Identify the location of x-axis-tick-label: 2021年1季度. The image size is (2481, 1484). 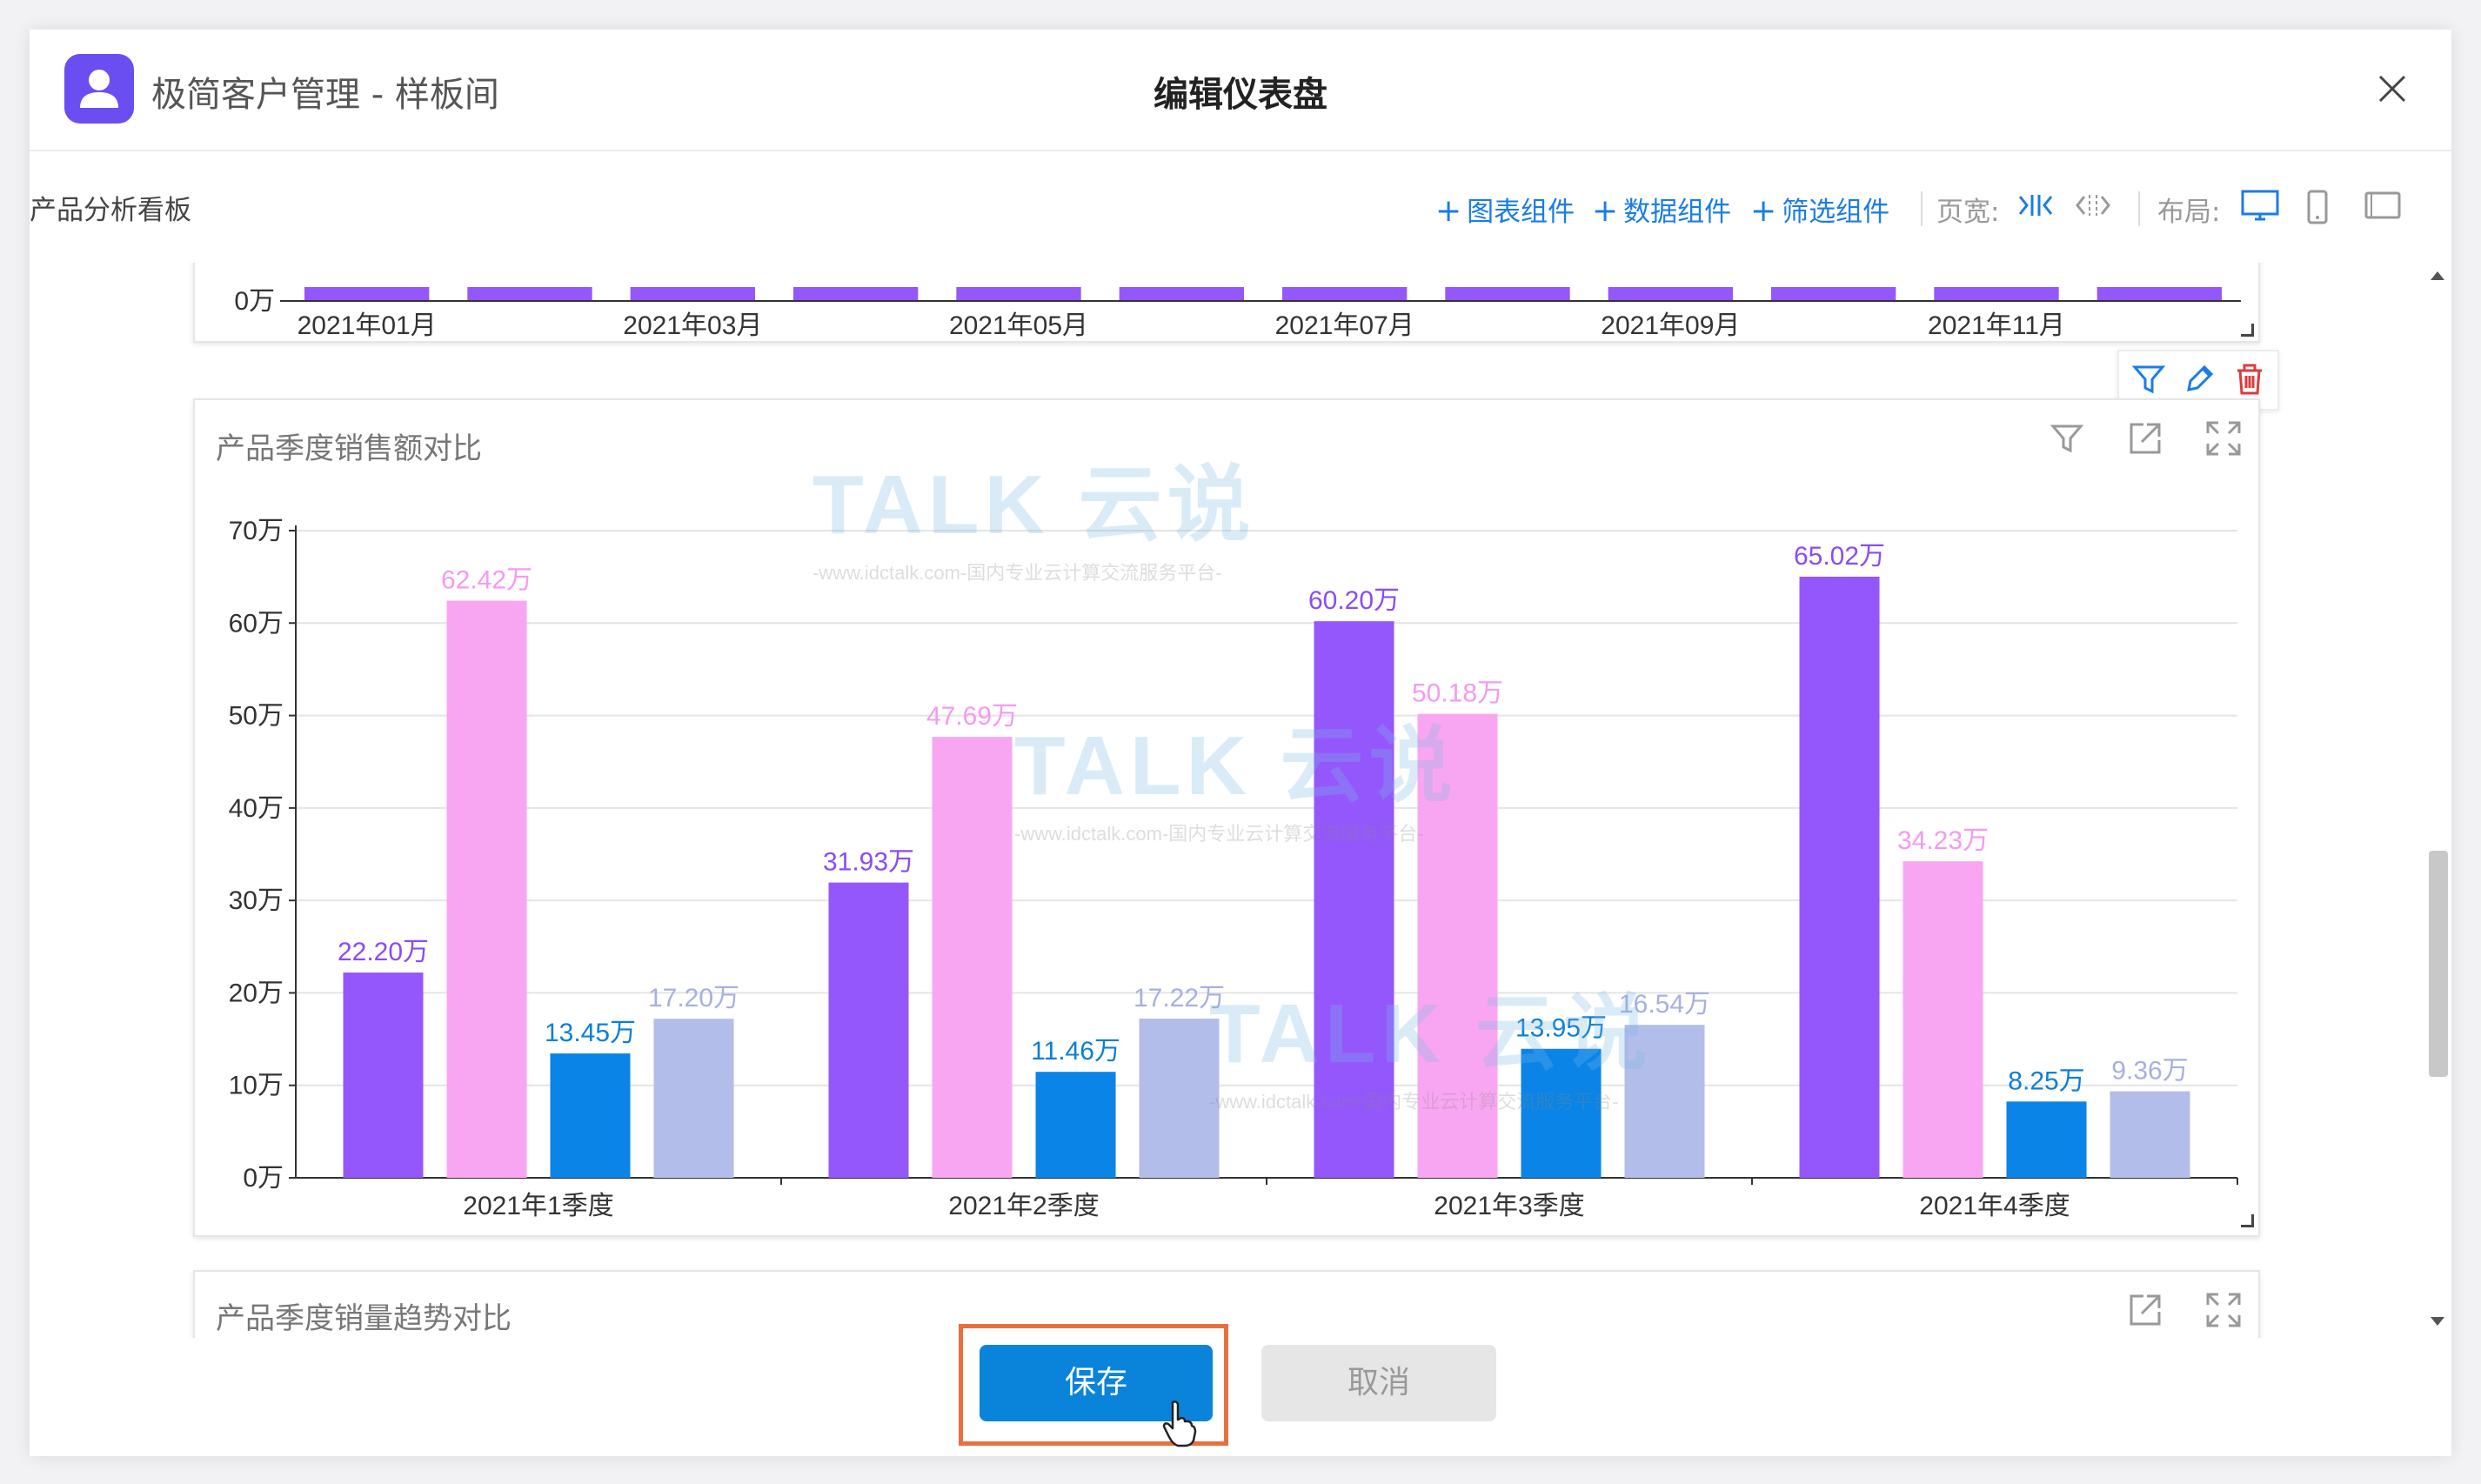
(538, 1206).